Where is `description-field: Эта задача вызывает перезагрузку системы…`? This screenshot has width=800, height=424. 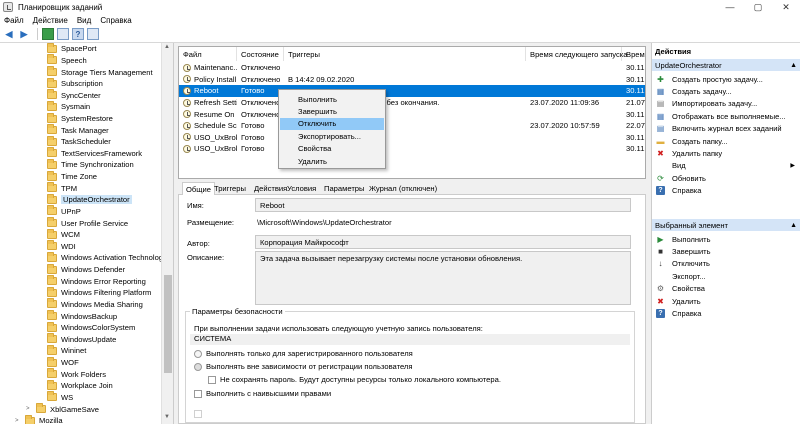
description-field: Эта задача вызывает перезагрузку системы… is located at coordinates (443, 278).